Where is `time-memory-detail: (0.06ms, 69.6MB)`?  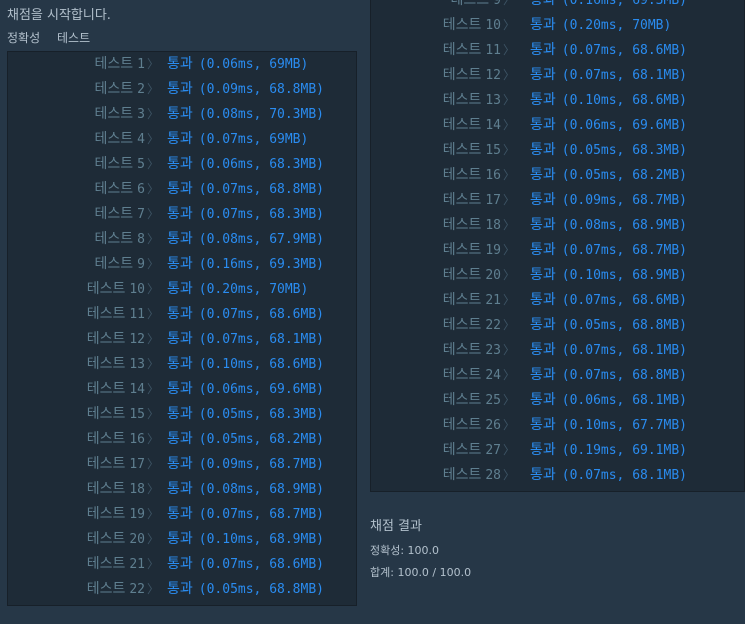
time-memory-detail: (0.06ms, 69.6MB) is located at coordinates (624, 125).